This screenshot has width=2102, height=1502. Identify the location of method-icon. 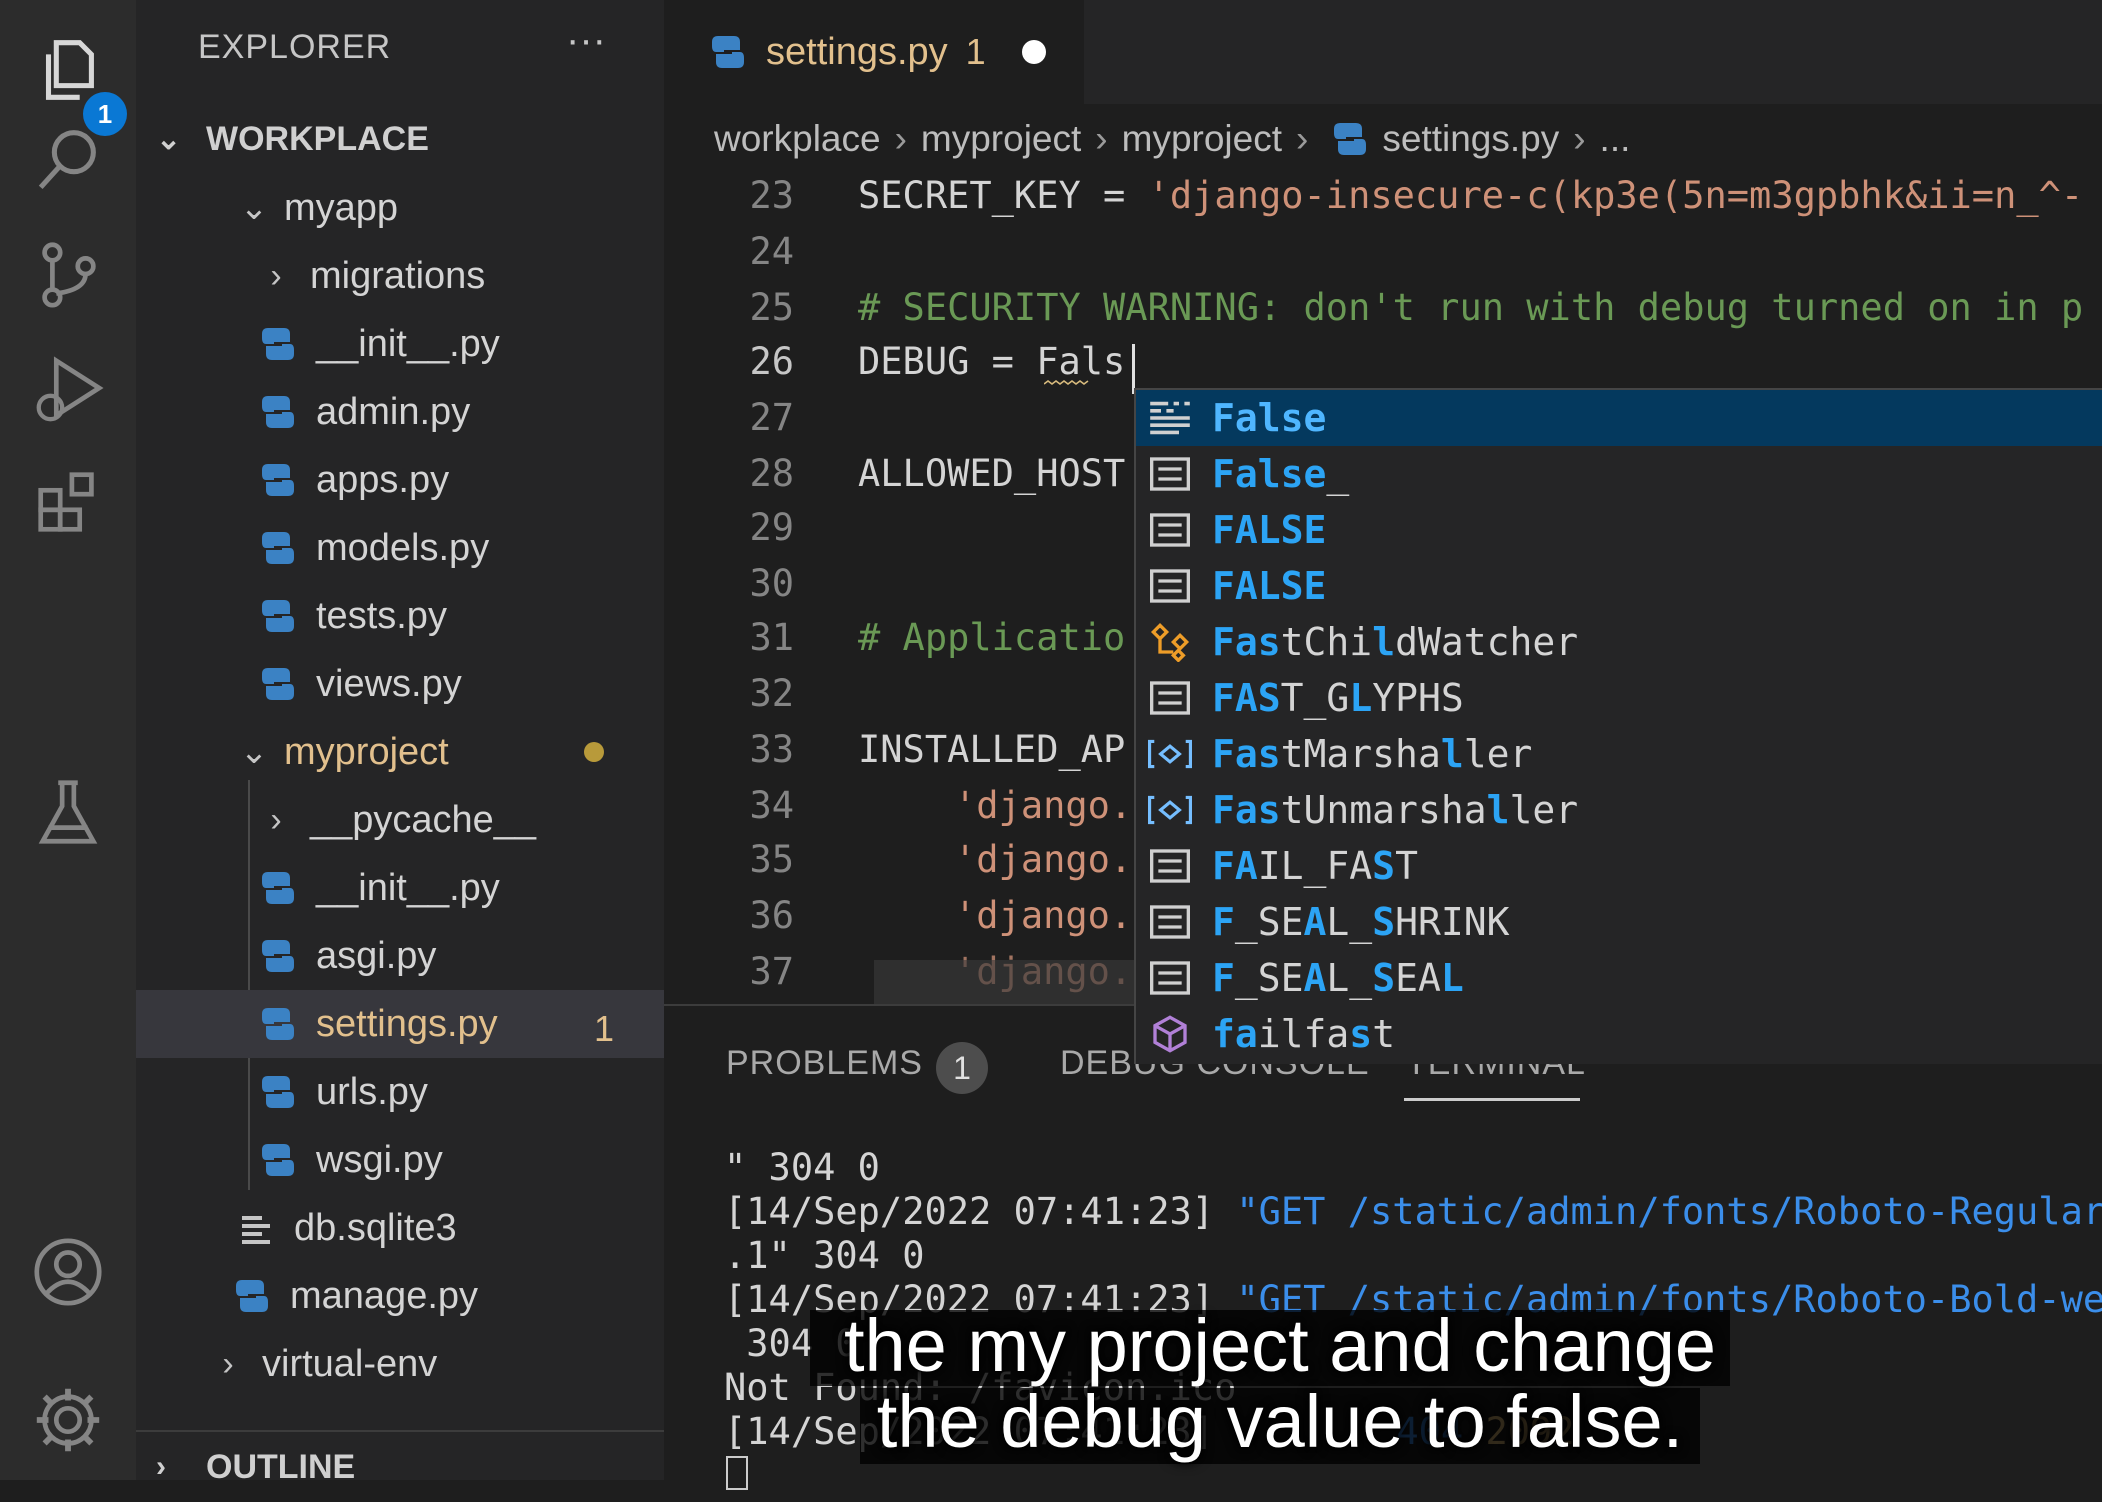
(1170, 1034).